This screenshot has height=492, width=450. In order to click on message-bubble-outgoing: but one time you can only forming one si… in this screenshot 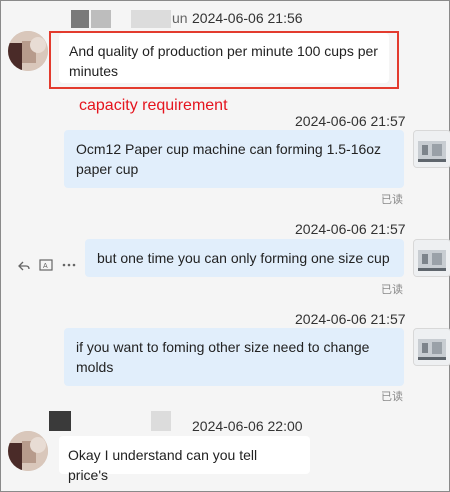, I will do `click(244, 258)`.